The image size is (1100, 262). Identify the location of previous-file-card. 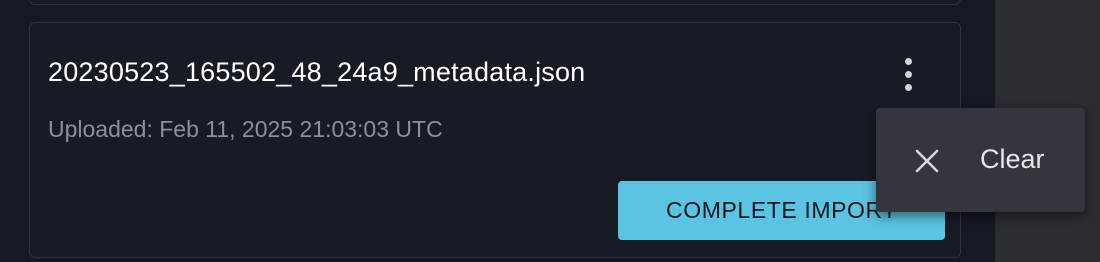
(495, 2).